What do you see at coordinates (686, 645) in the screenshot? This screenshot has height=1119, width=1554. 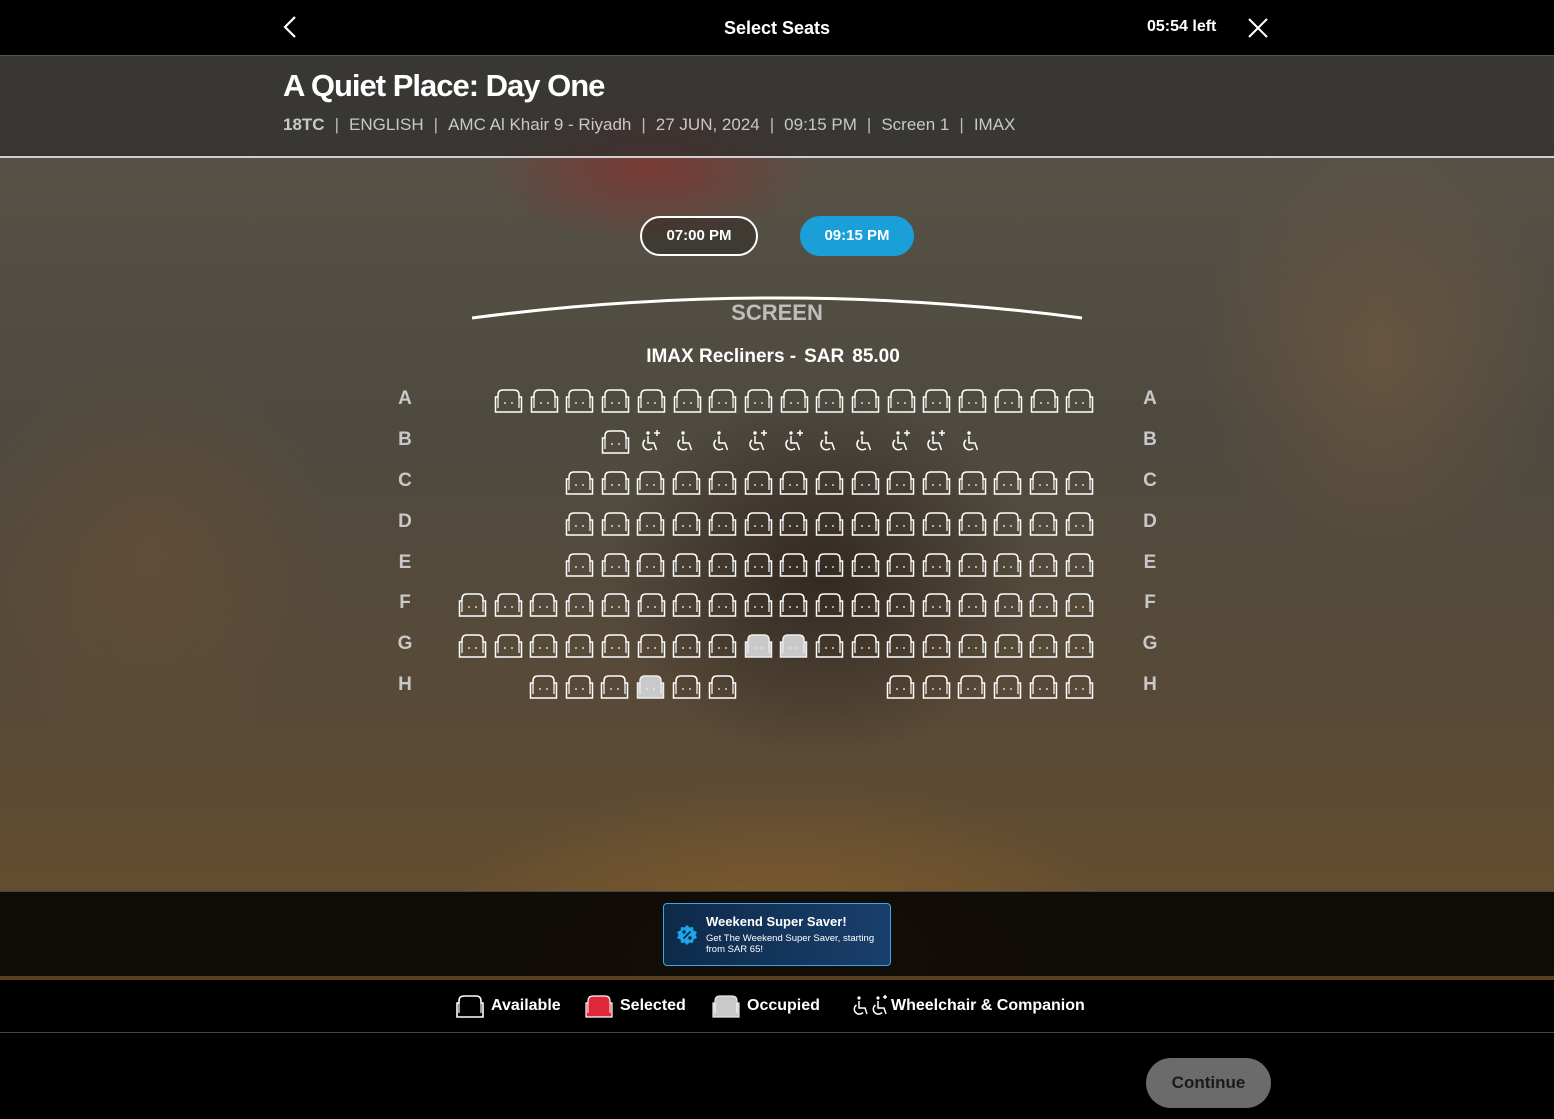 I see `seat-available-g7` at bounding box center [686, 645].